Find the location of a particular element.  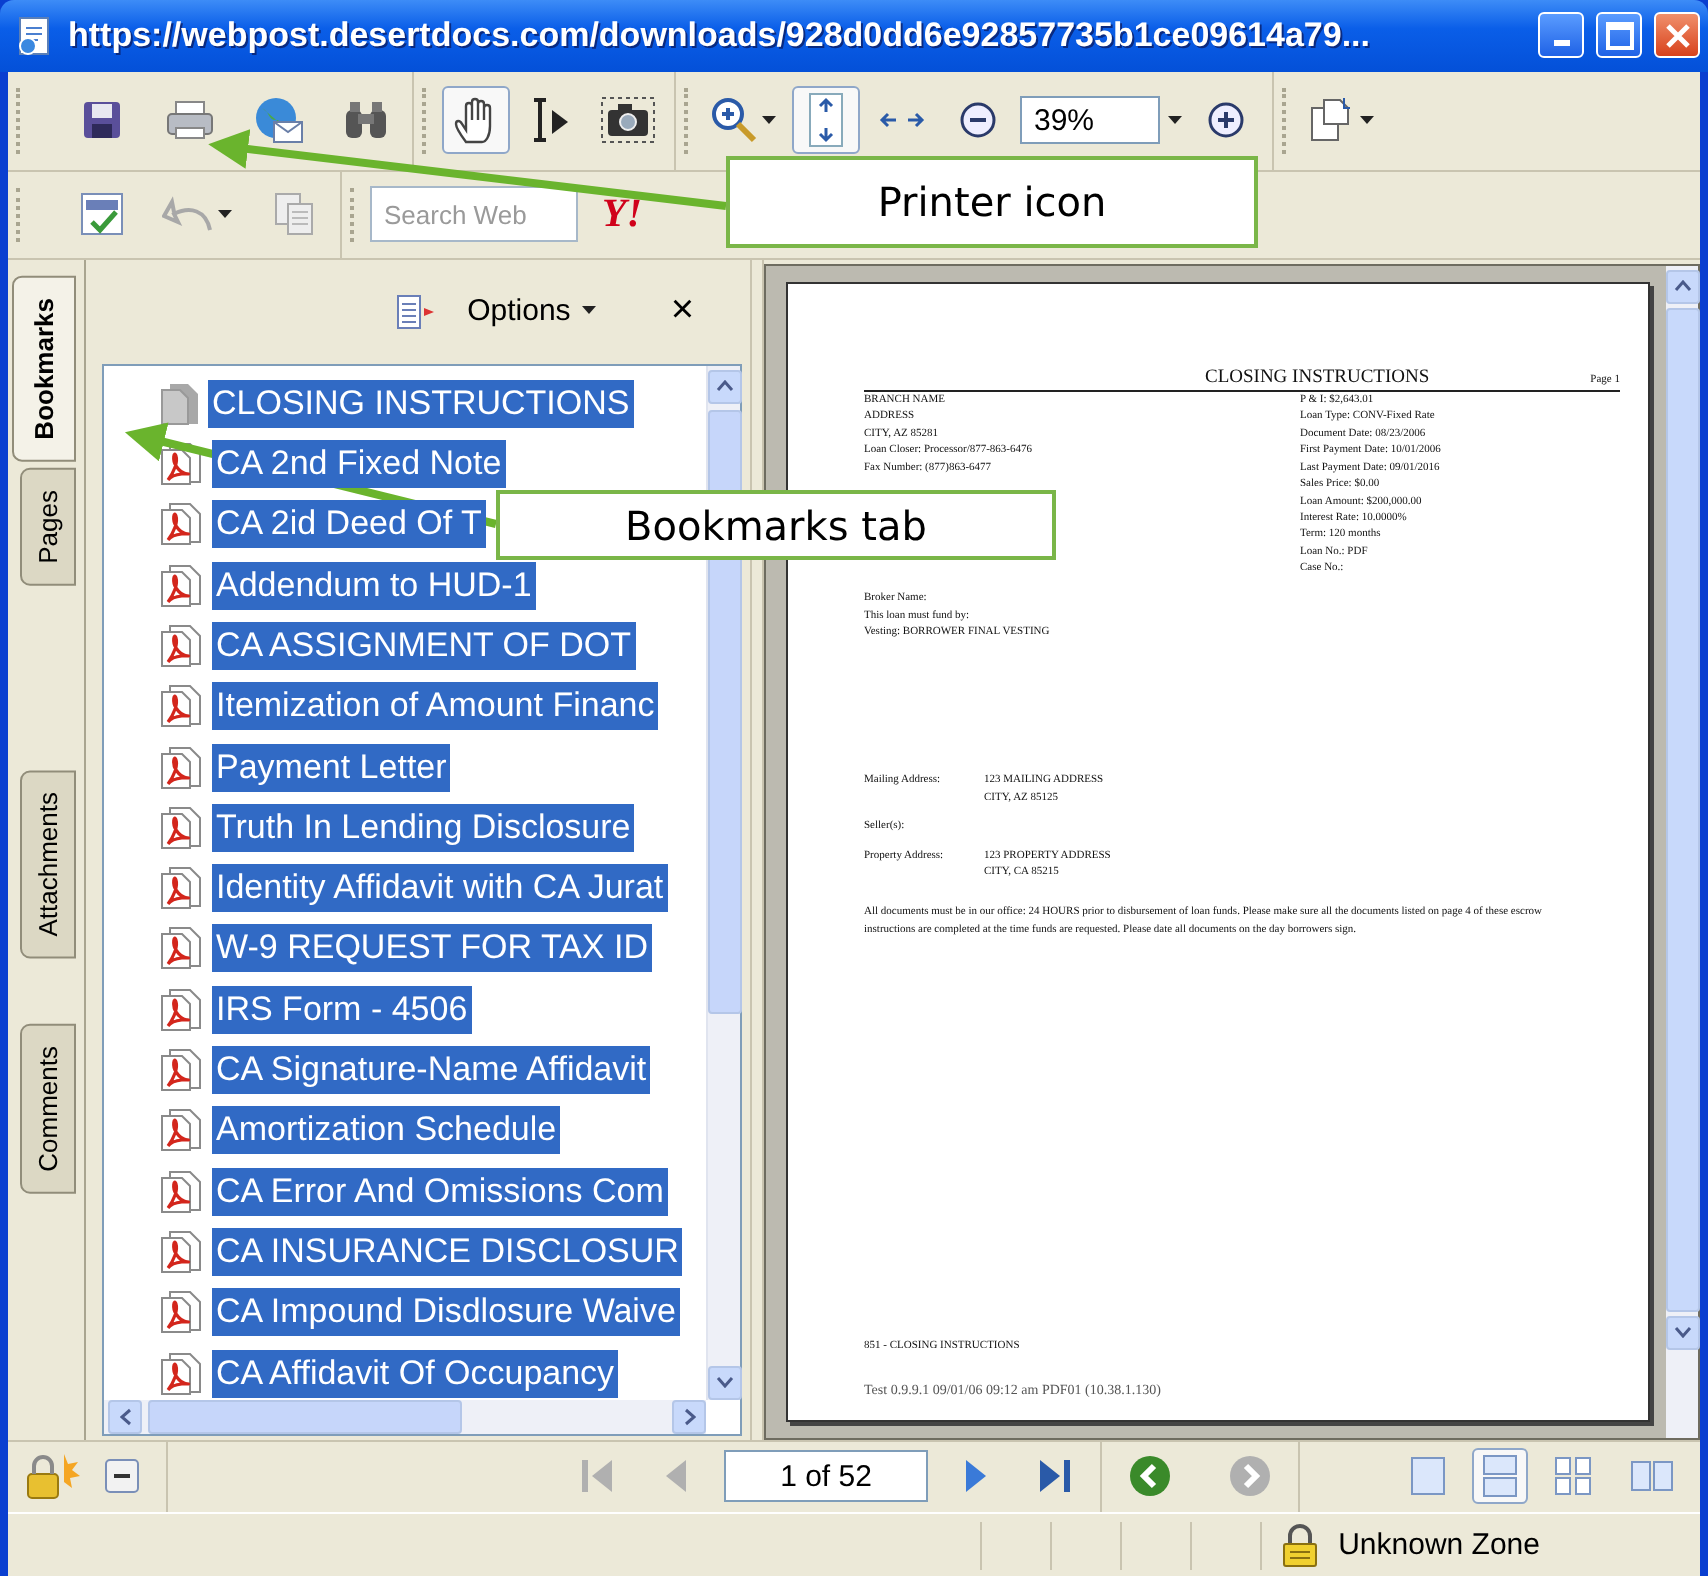

bookmark-item: CLOSING INSTRUCTIONS is located at coordinates (421, 403).